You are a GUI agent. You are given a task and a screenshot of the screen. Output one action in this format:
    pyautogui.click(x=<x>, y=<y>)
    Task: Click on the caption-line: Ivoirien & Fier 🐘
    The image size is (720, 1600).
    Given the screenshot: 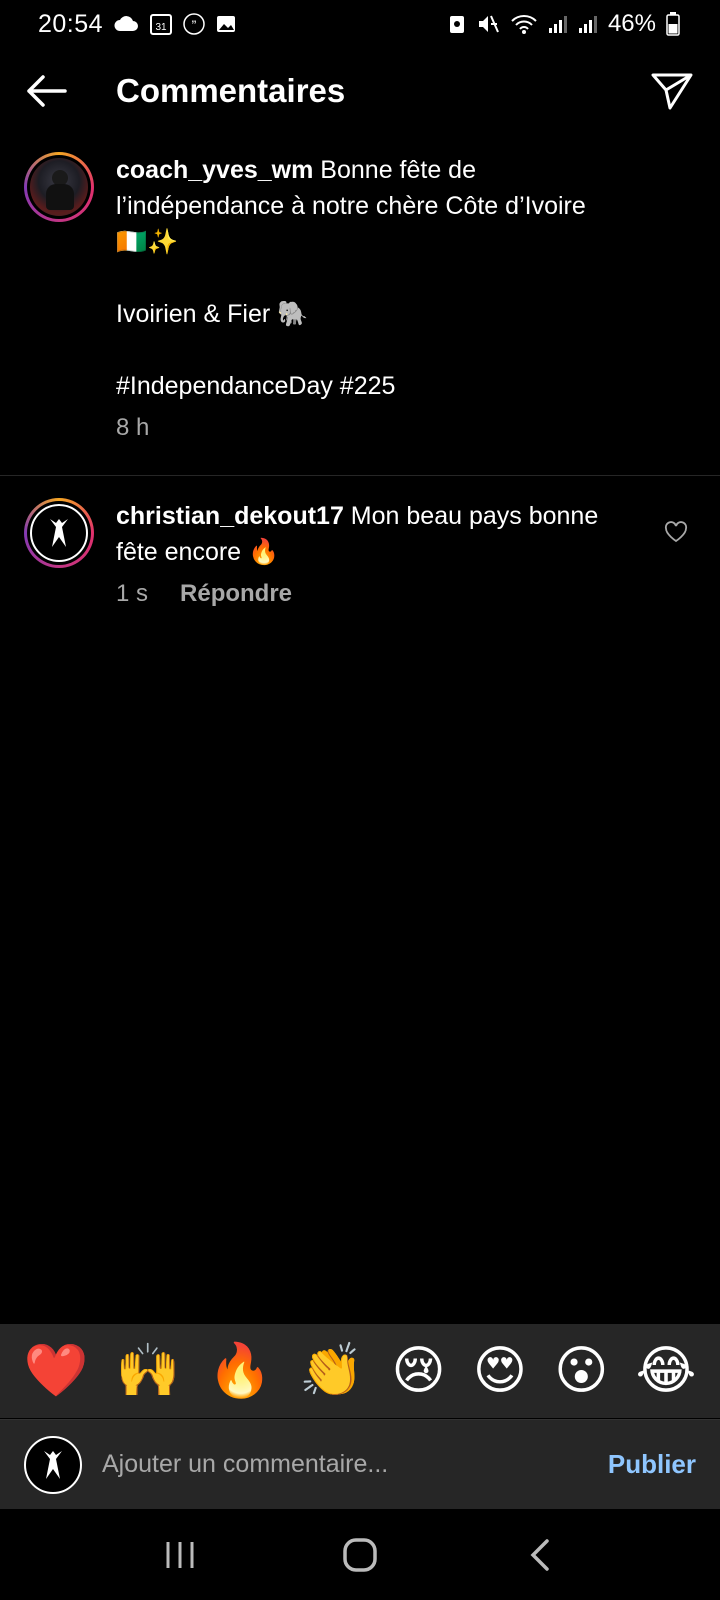 What is the action you would take?
    pyautogui.click(x=212, y=314)
    